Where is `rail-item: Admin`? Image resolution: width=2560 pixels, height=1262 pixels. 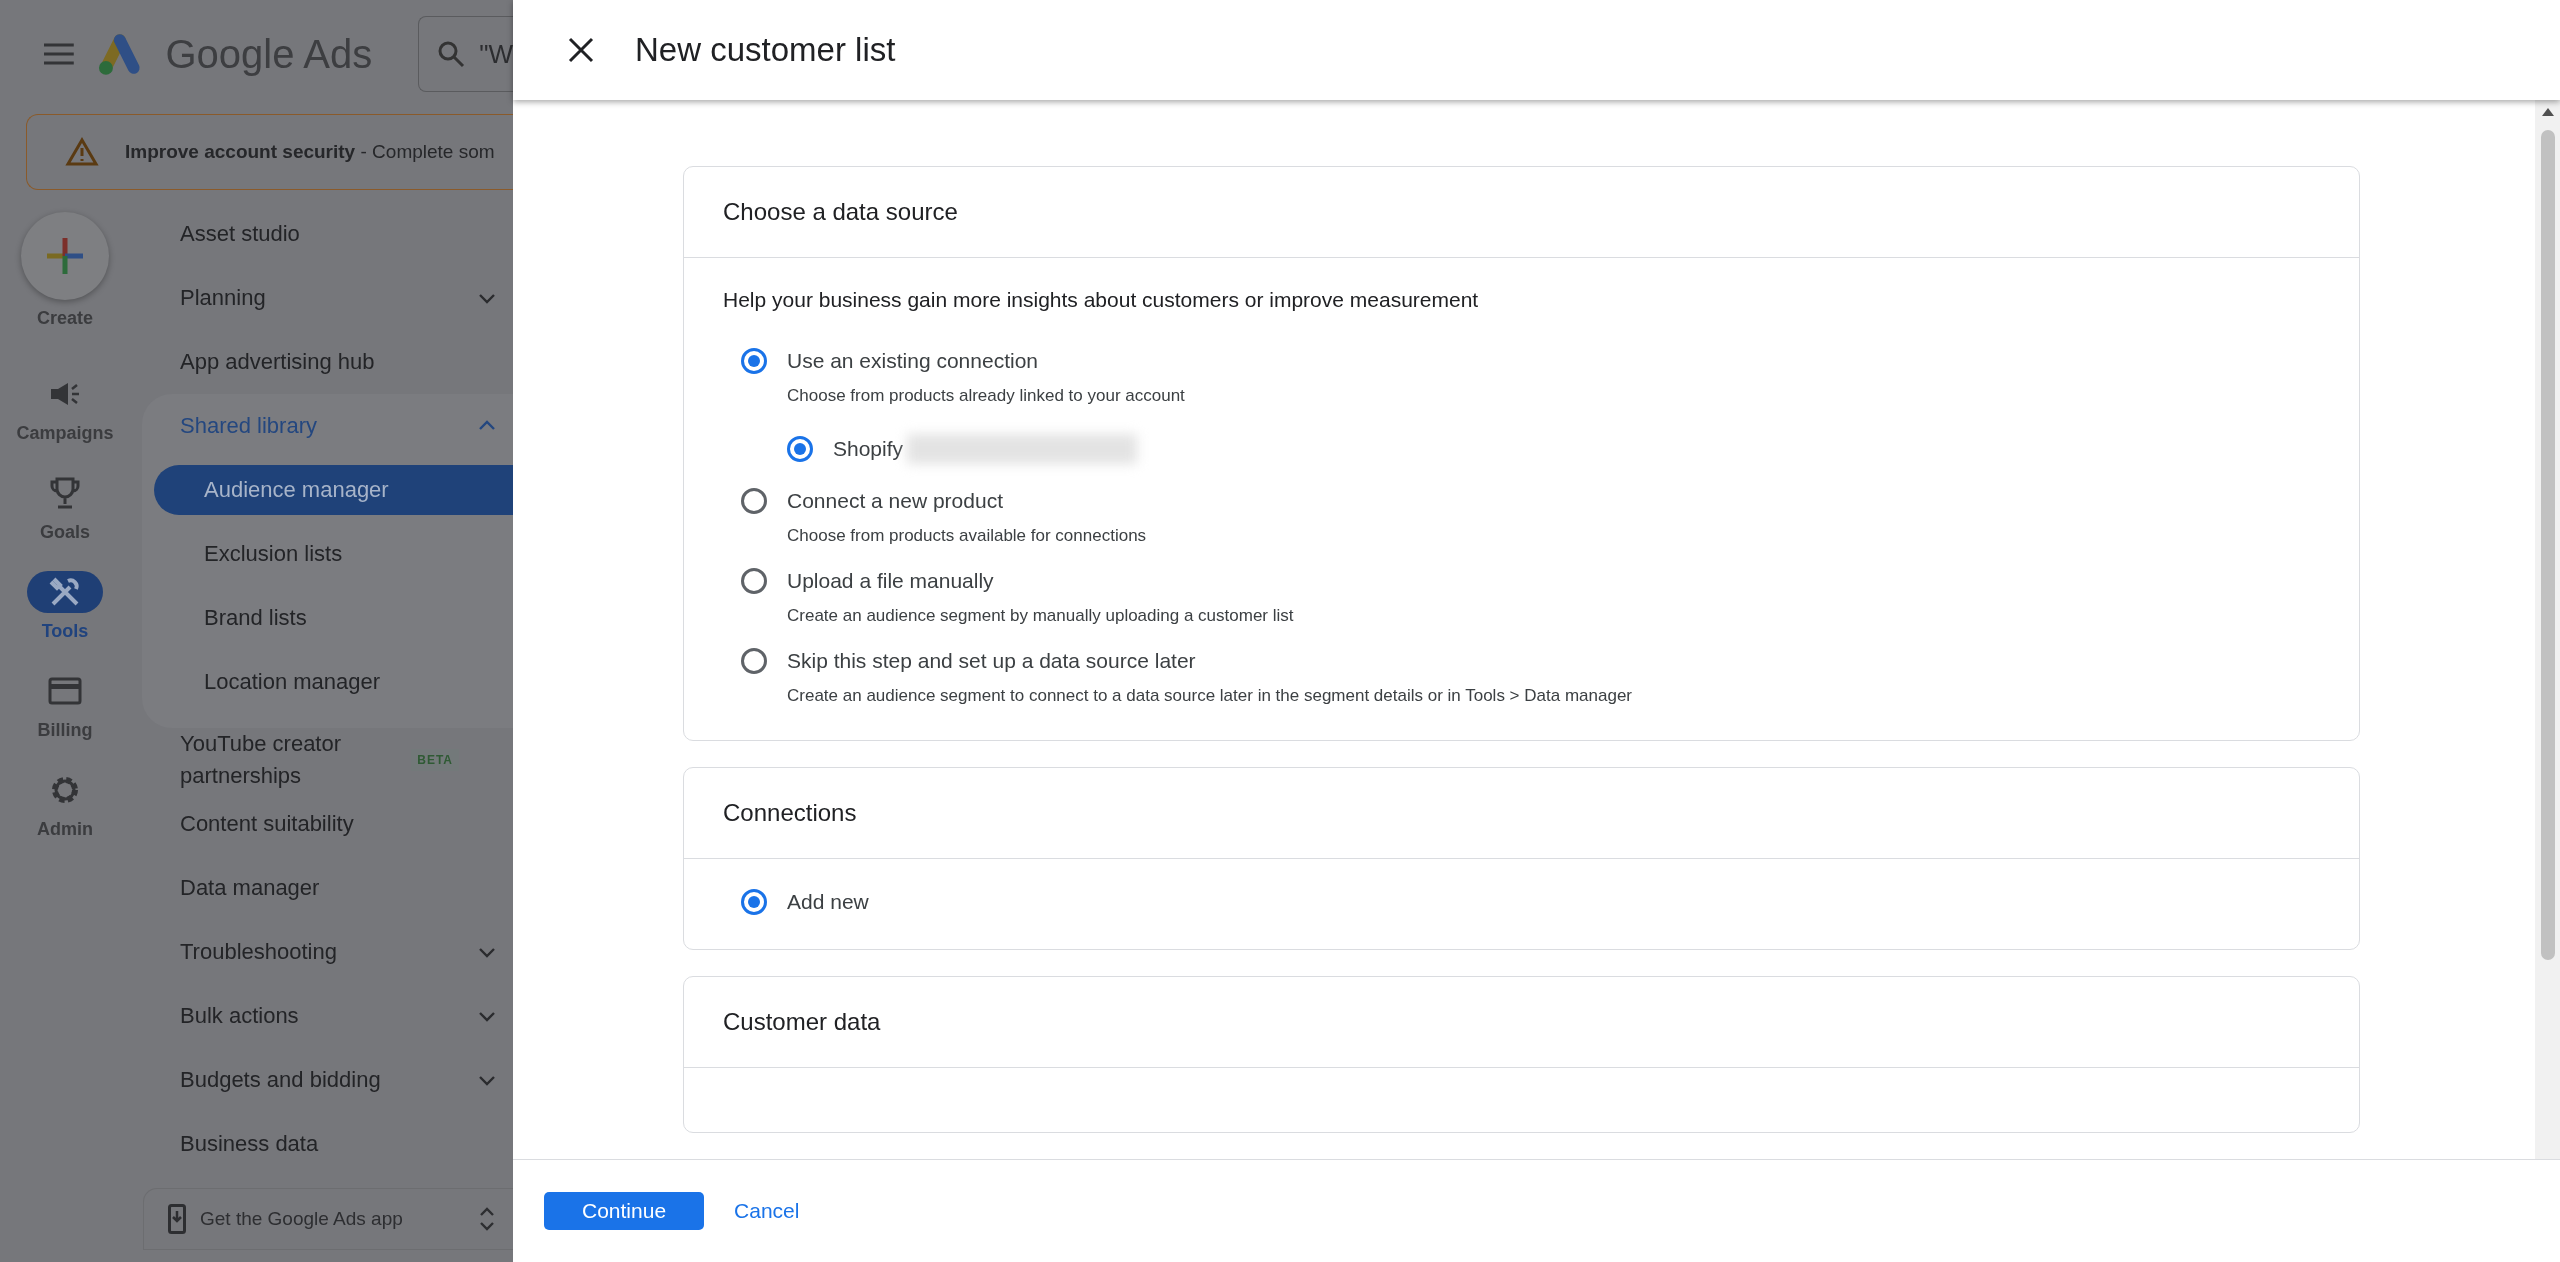 rail-item: Admin is located at coordinates (65, 804).